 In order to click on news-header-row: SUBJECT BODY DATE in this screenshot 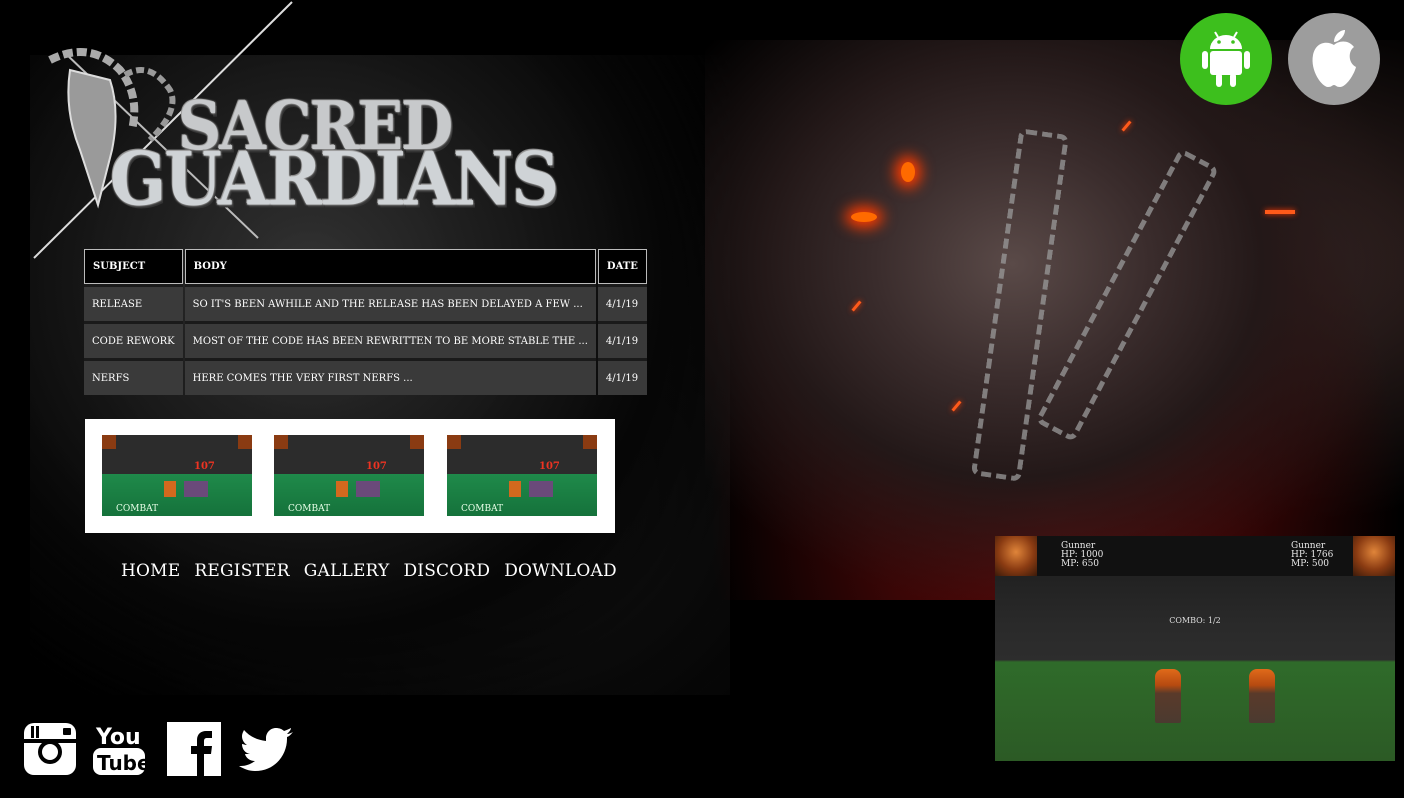, I will do `click(365, 266)`.